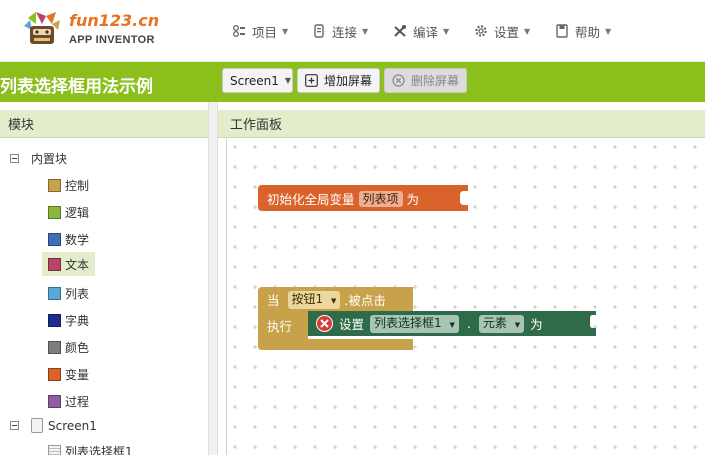  What do you see at coordinates (319, 31) in the screenshot?
I see `connect-icon` at bounding box center [319, 31].